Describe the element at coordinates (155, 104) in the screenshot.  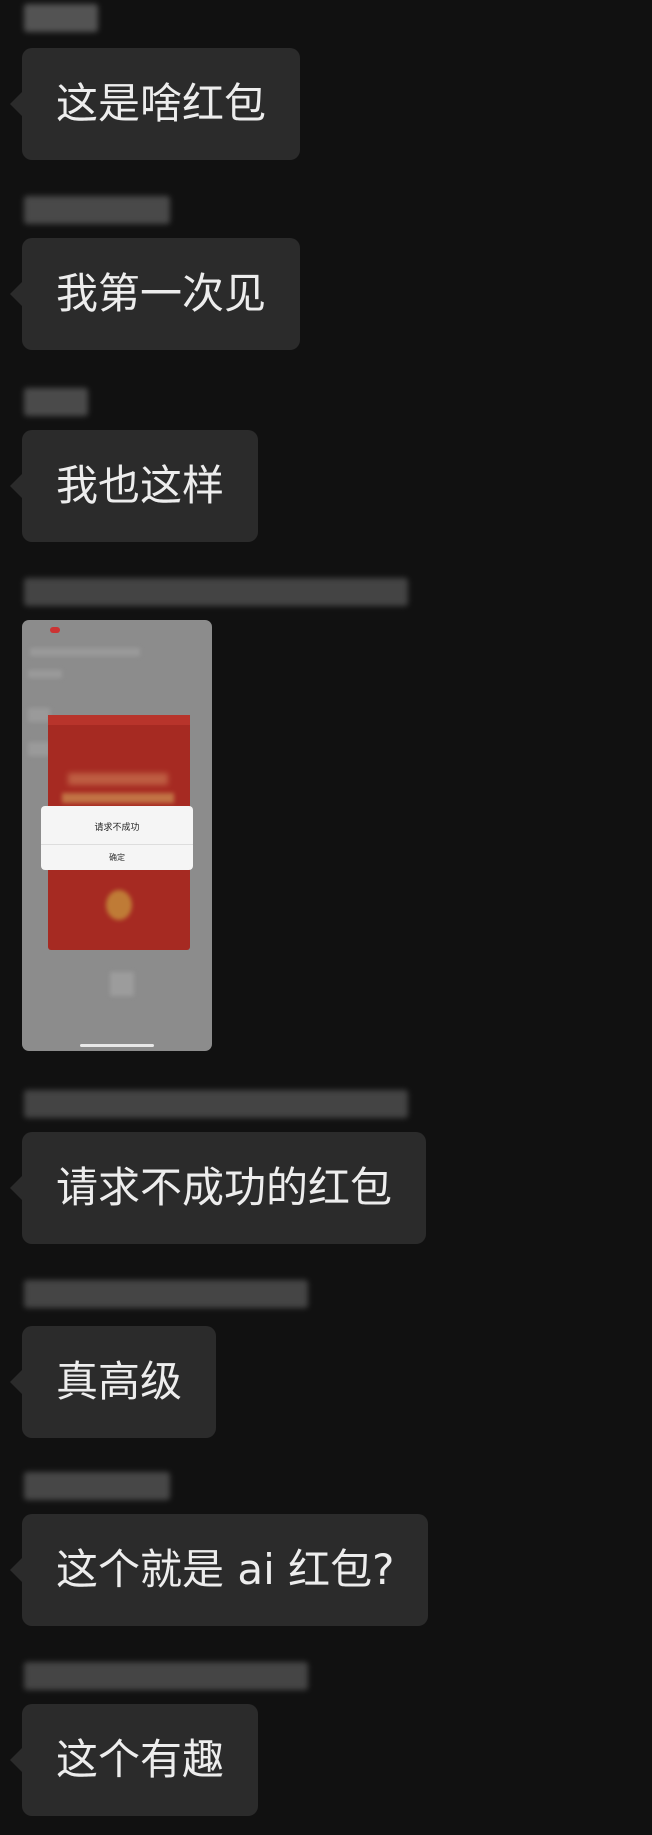
I see `message-bubble: 这是啥红包` at that location.